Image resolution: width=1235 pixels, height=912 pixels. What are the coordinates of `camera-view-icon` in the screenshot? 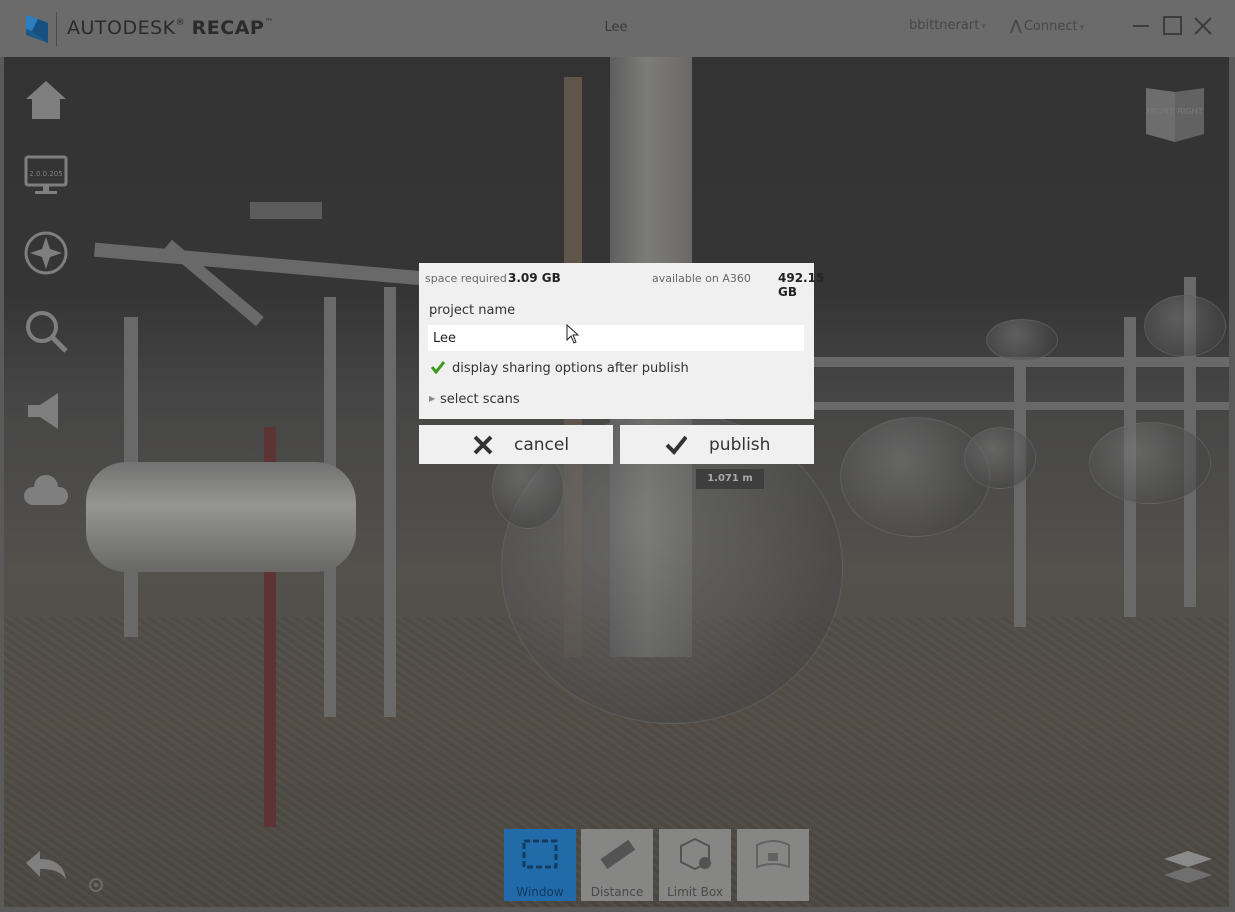 It's located at (773, 854).